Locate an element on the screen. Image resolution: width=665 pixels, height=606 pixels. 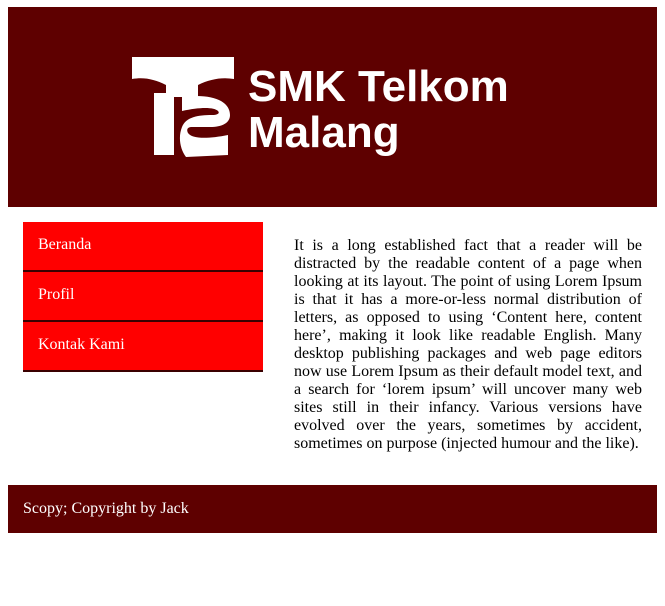
site-footer: Scopy; Copyright by Jack is located at coordinates (332, 509).